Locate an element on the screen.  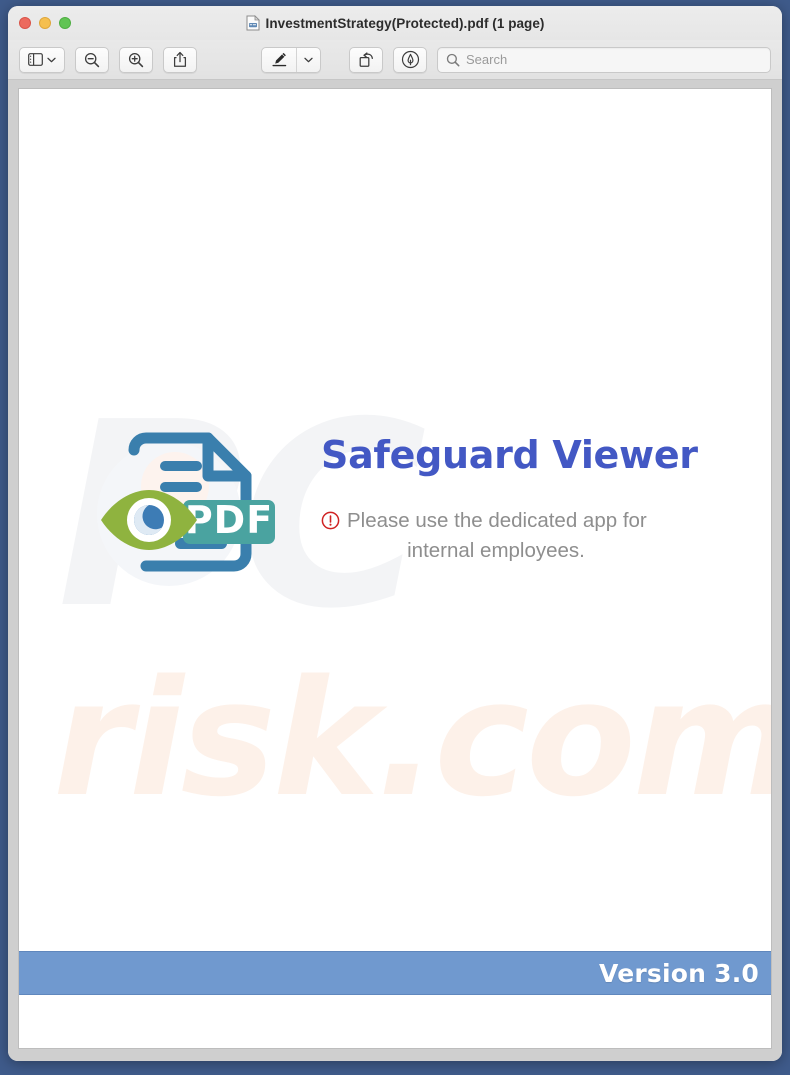
pdf-toolbar: Search is located at coordinates (395, 60).